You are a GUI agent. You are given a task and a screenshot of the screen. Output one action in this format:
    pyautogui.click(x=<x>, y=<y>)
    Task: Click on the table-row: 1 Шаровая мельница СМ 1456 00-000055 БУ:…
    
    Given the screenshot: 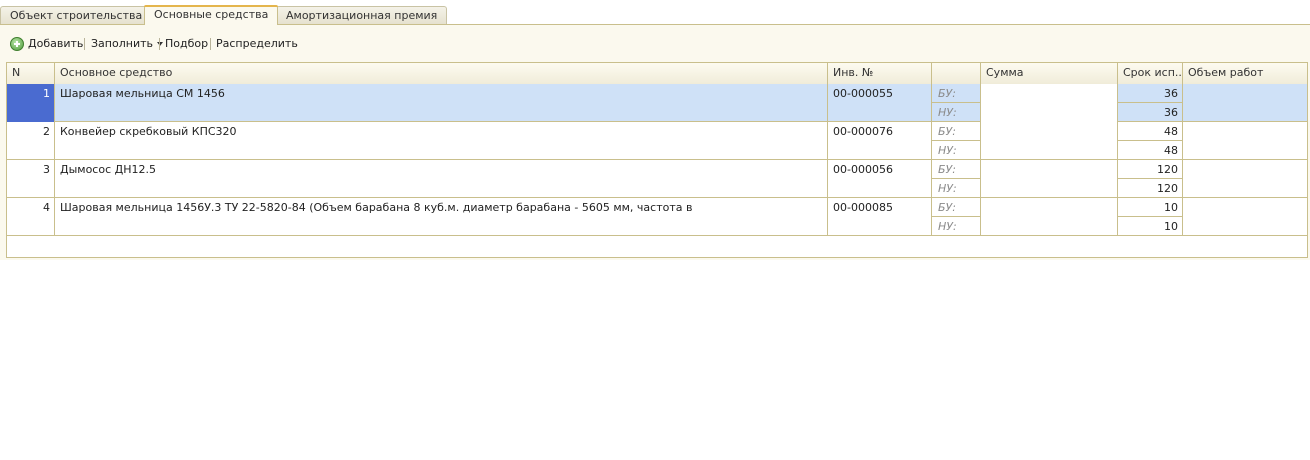 What is the action you would take?
    pyautogui.click(x=657, y=103)
    